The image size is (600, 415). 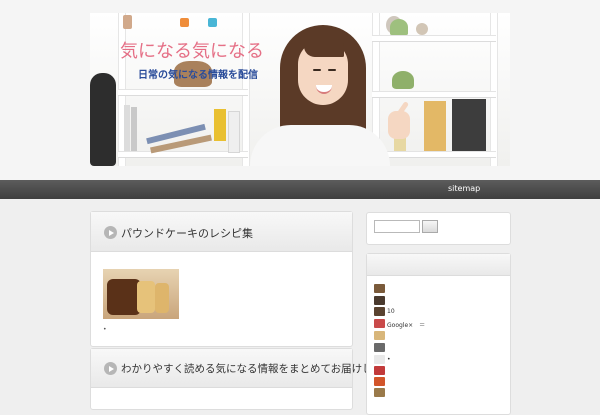 I want to click on guitar-case, so click(x=103, y=119).